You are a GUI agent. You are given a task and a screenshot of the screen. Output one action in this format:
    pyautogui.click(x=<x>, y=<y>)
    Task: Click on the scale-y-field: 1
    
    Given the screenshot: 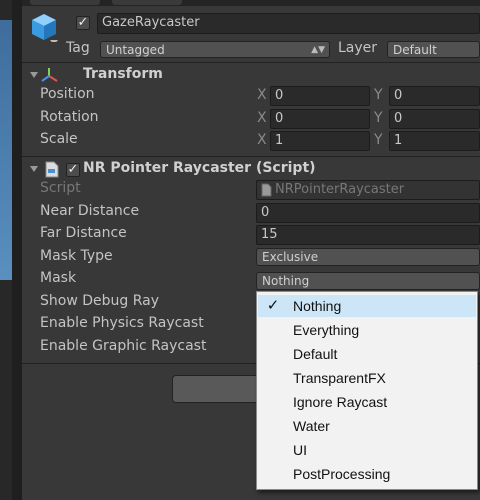 What is the action you would take?
    pyautogui.click(x=434, y=141)
    